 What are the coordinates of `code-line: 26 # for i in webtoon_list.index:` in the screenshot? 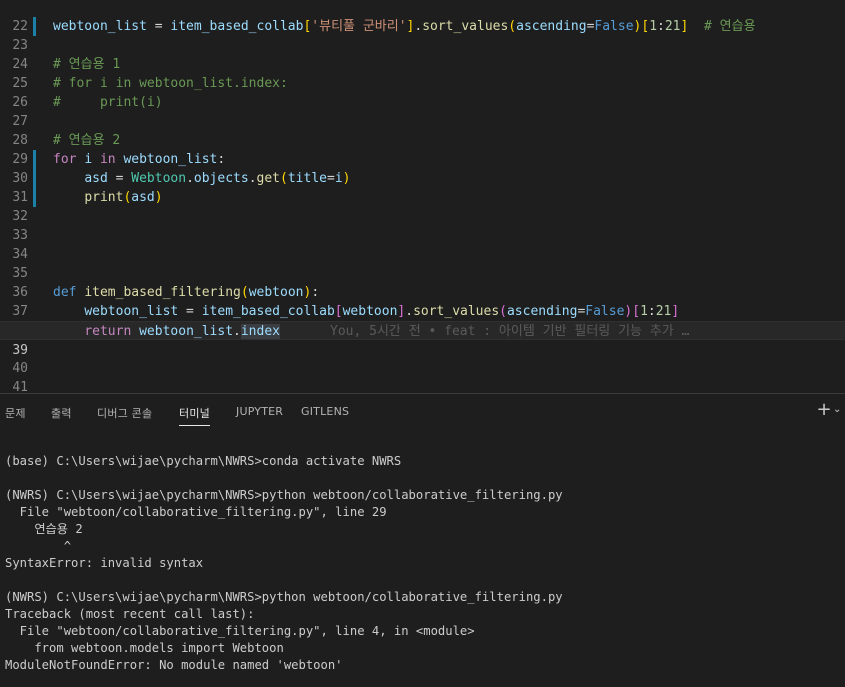 It's located at (422, 92).